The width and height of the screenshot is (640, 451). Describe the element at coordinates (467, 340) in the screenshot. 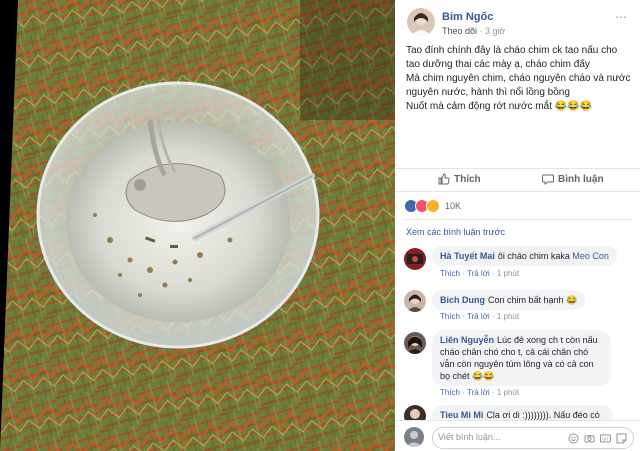

I see `commenter-name: Liên Nguyễn` at that location.